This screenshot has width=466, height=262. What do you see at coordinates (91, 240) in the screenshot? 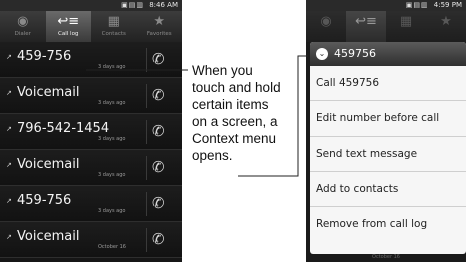
I see `call-log-row: ↗ Voicemail October 16 ✆` at bounding box center [91, 240].